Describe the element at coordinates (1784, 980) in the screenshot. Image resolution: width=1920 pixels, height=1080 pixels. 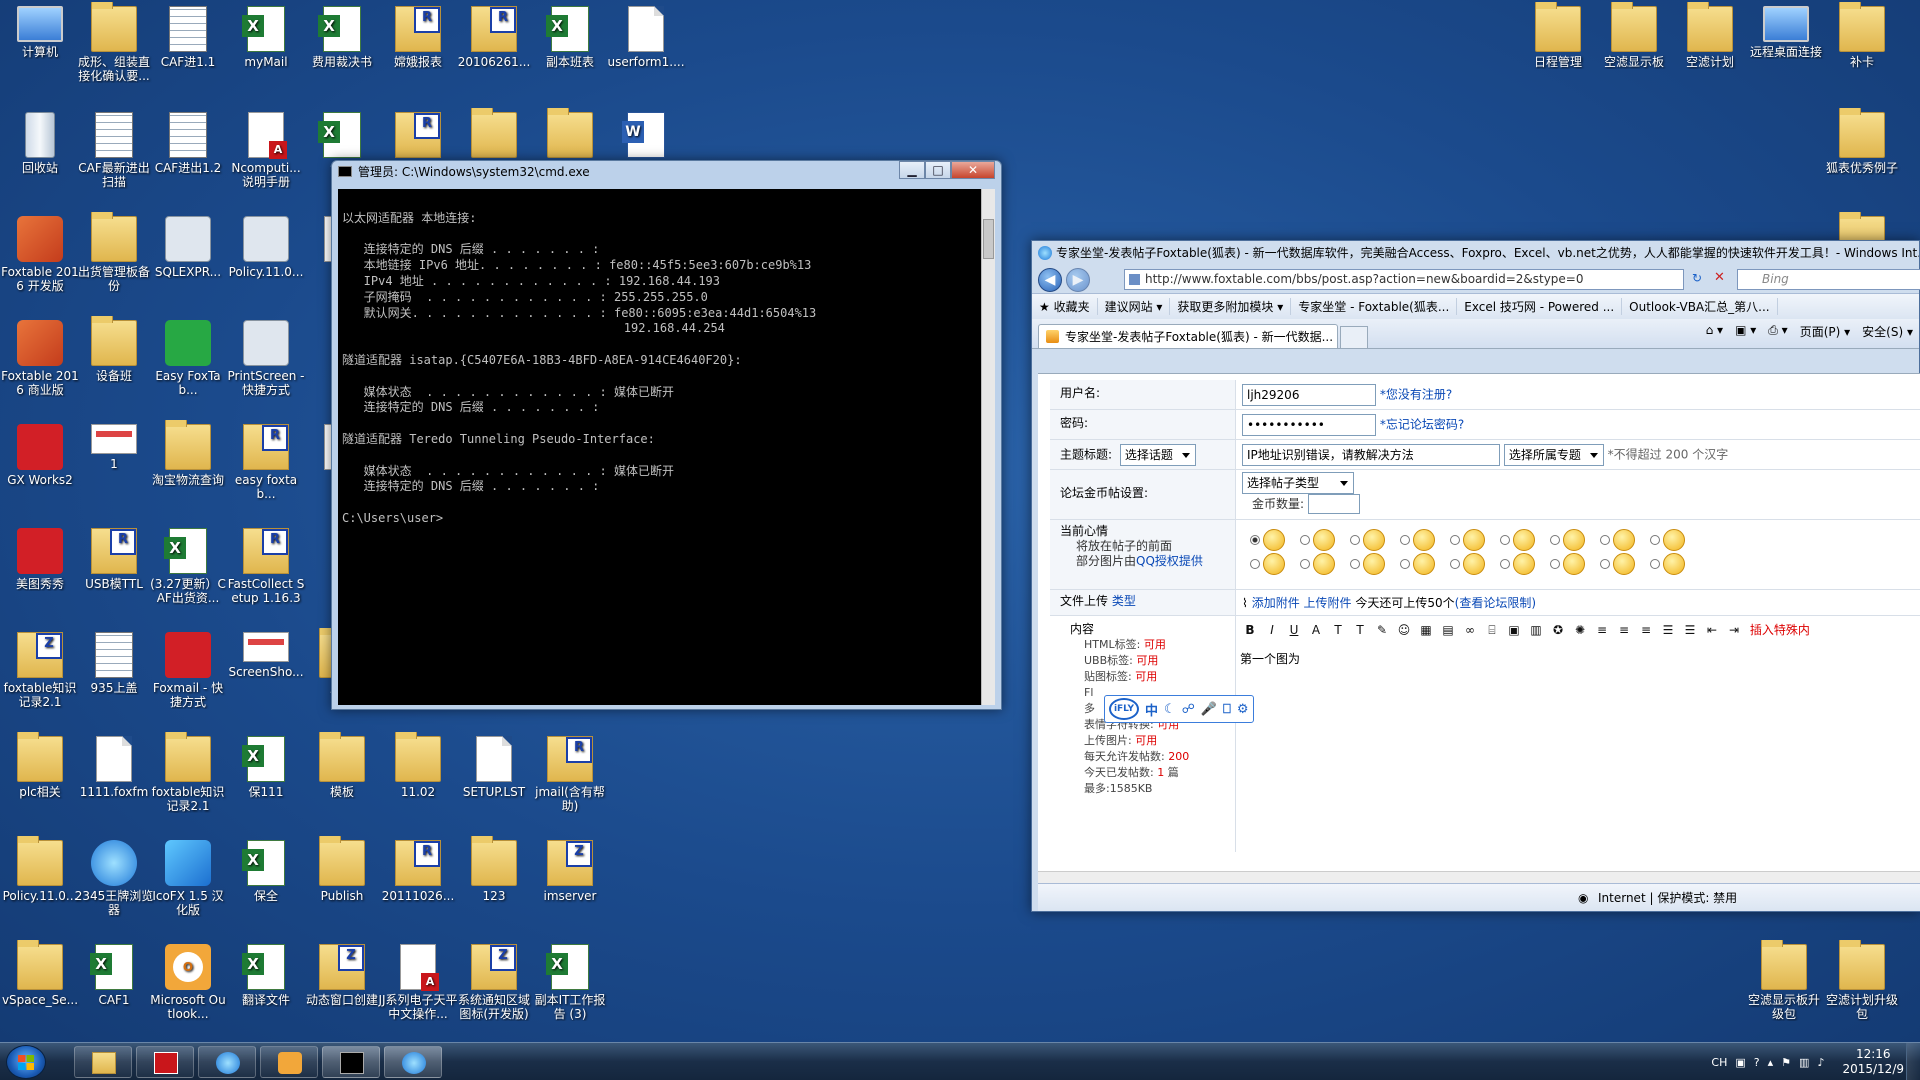
I see `desktop-icon: 空滤显示板升级包` at that location.